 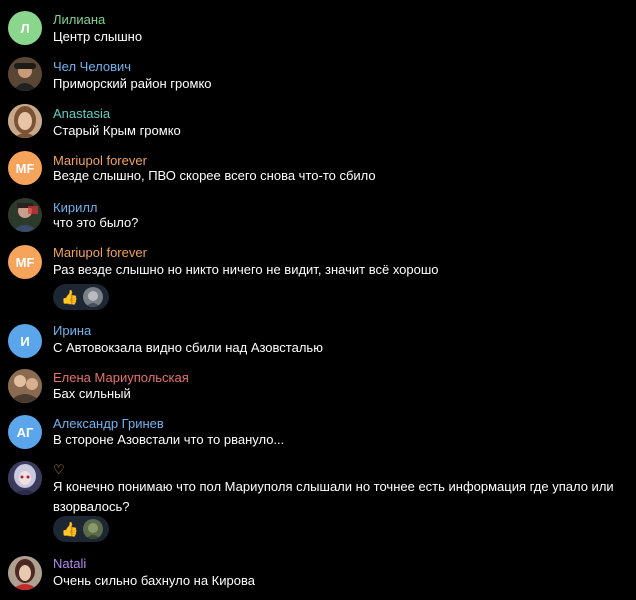 What do you see at coordinates (96, 222) in the screenshot?
I see `message-text: что это было?` at bounding box center [96, 222].